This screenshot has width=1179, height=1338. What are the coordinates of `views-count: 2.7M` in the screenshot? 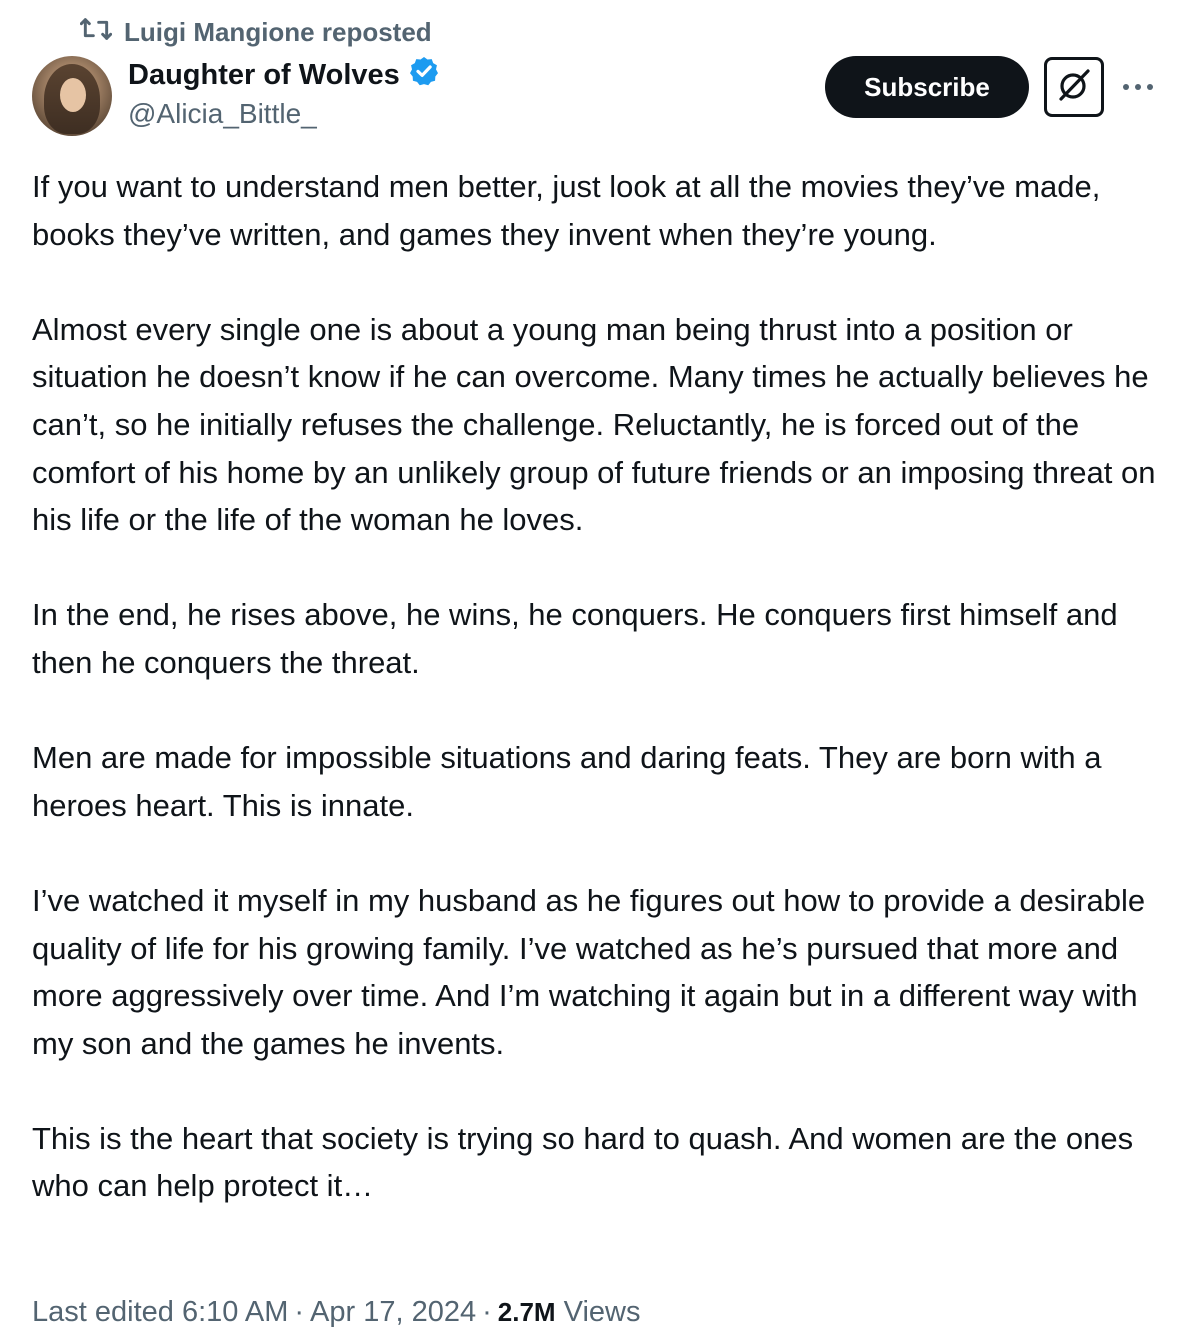 It's located at (526, 1311).